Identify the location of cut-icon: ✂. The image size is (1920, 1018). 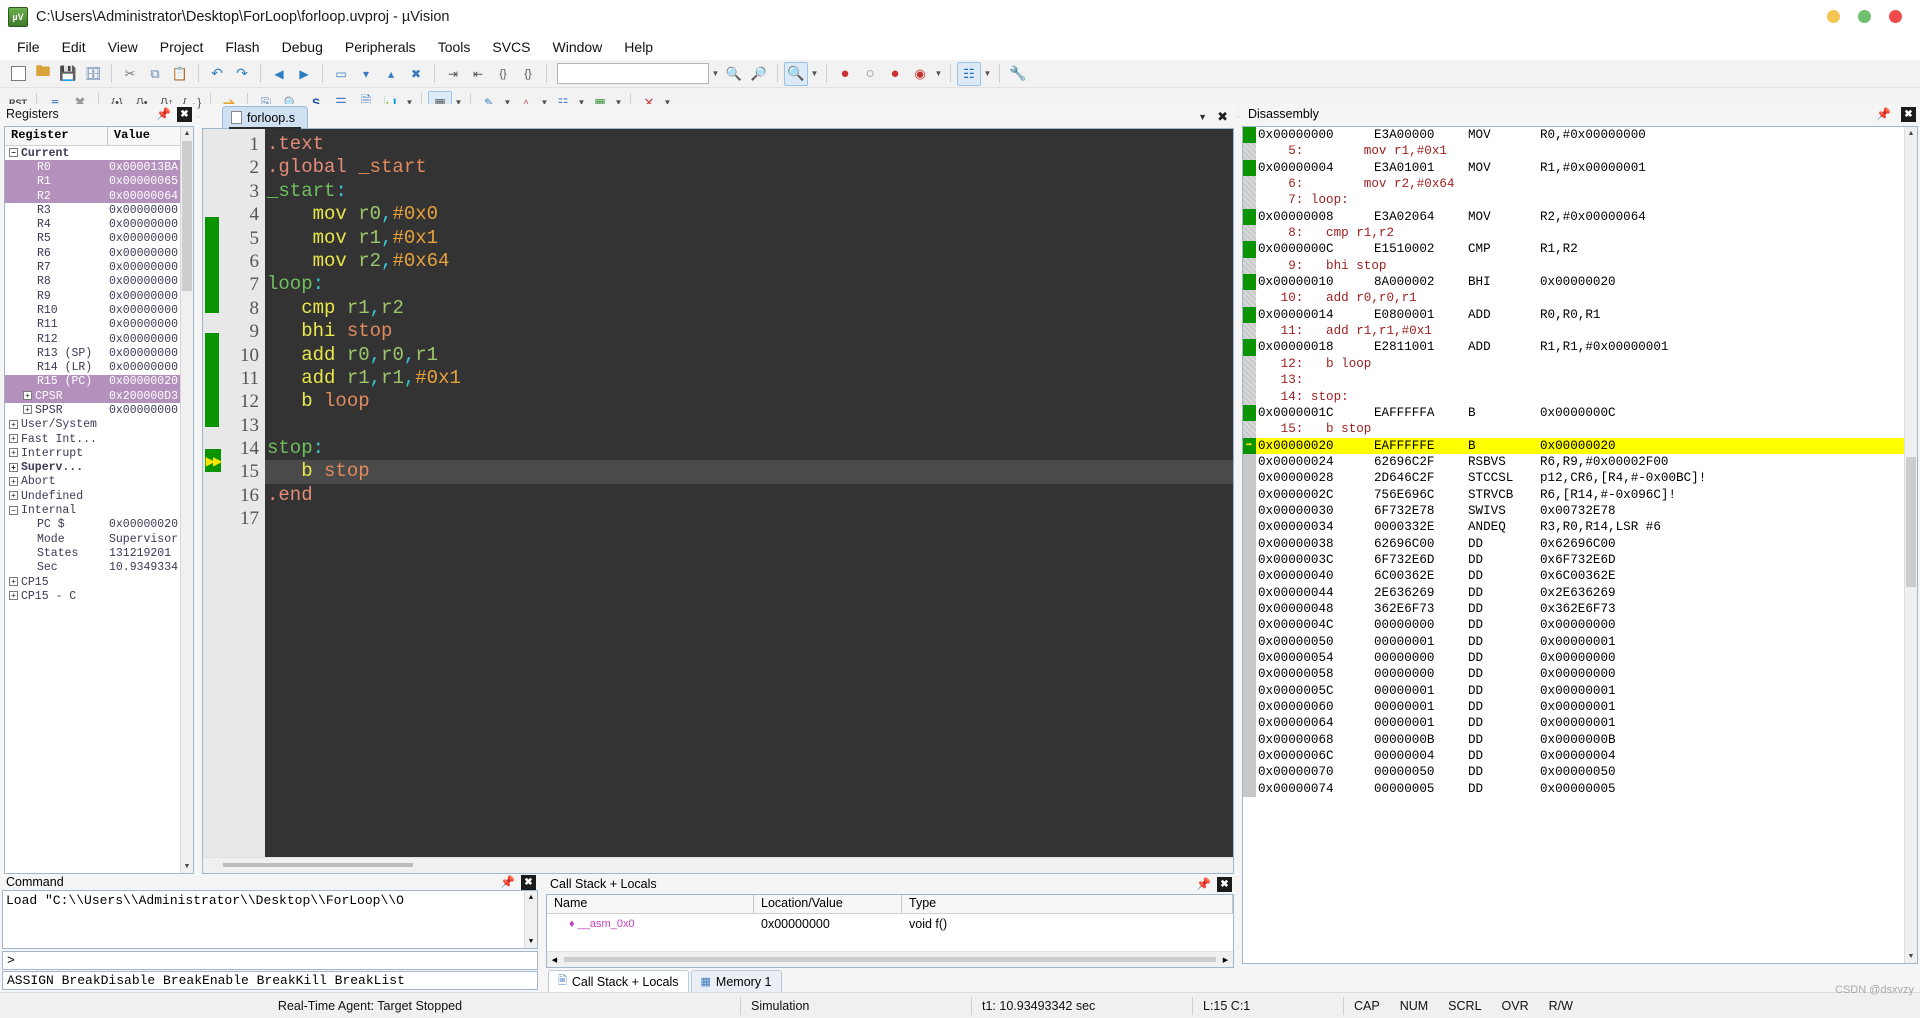
(130, 74).